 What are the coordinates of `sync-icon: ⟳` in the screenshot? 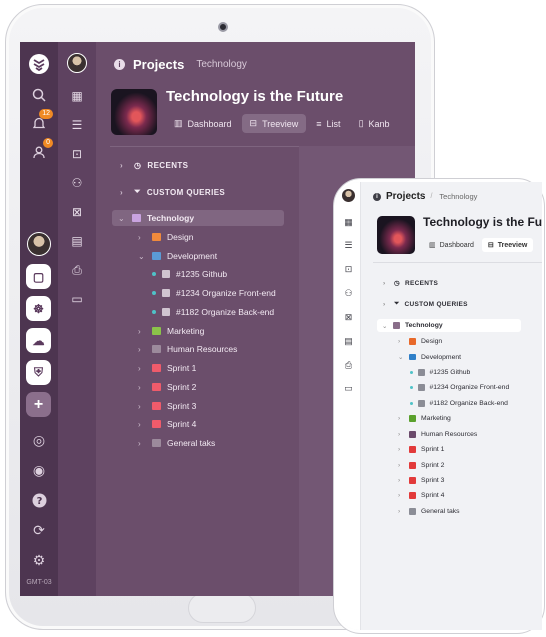 It's located at (39, 530).